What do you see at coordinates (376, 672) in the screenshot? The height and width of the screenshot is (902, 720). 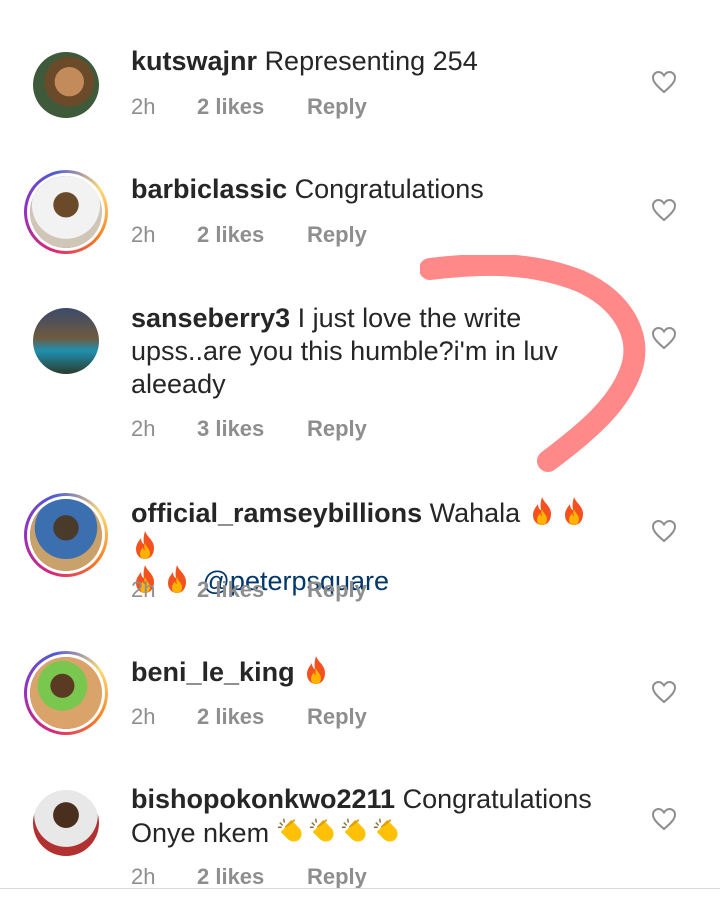 I see `comment-text: beni_le_king` at bounding box center [376, 672].